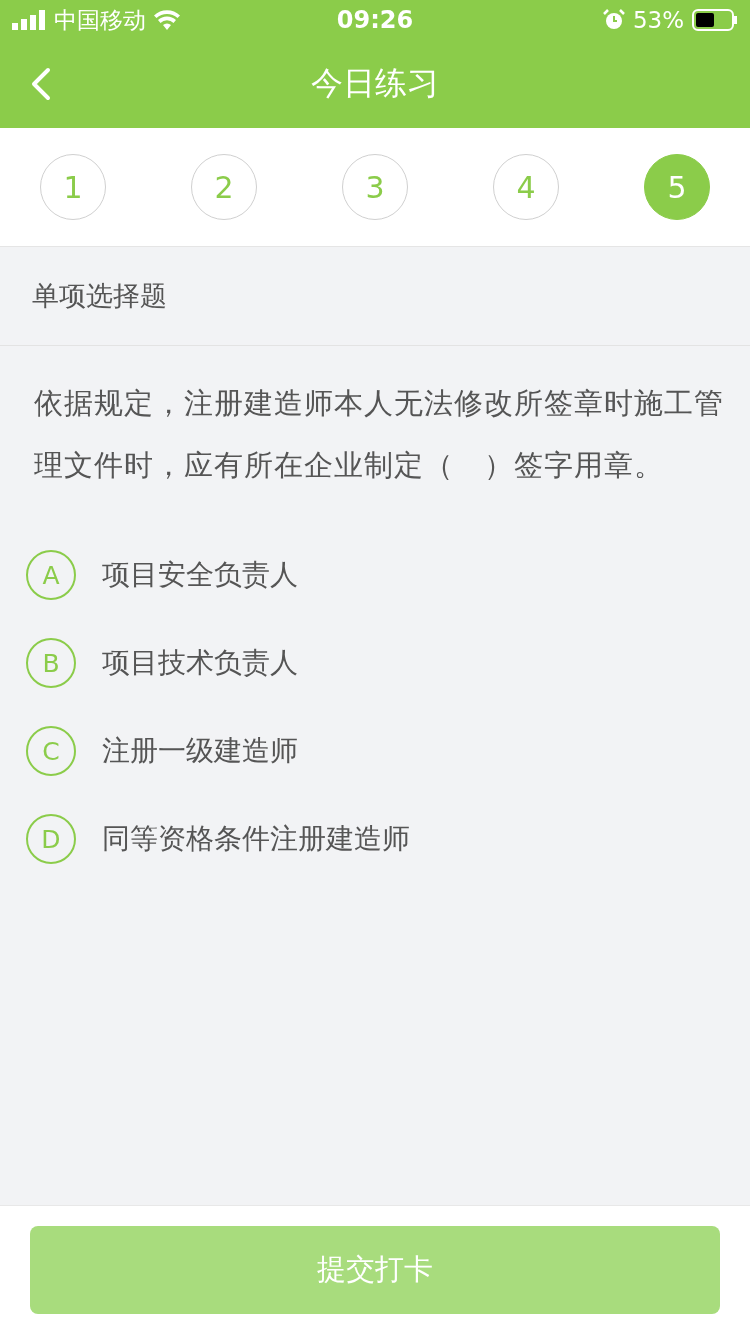  Describe the element at coordinates (375, 20) in the screenshot. I see `clock-time: 09:26` at that location.